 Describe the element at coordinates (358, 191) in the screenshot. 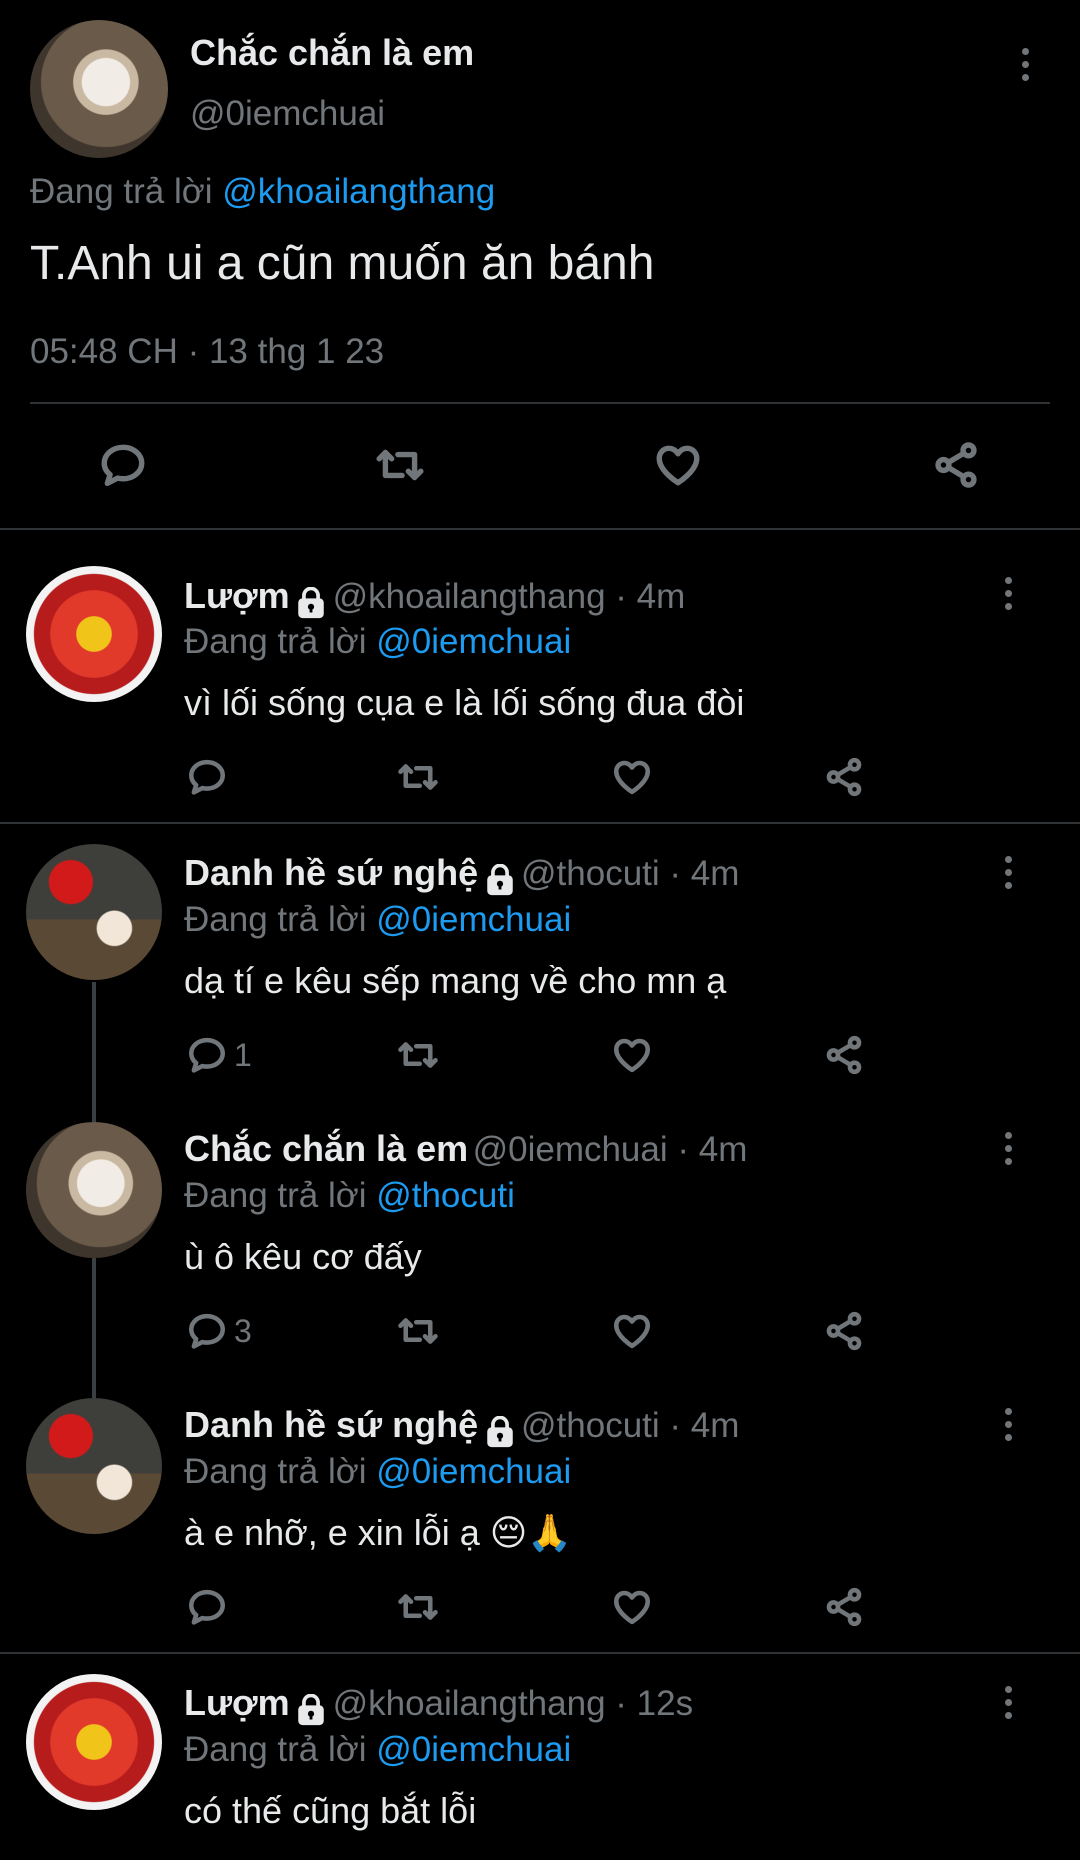

I see `replying-to-link: @khoailangthang` at that location.